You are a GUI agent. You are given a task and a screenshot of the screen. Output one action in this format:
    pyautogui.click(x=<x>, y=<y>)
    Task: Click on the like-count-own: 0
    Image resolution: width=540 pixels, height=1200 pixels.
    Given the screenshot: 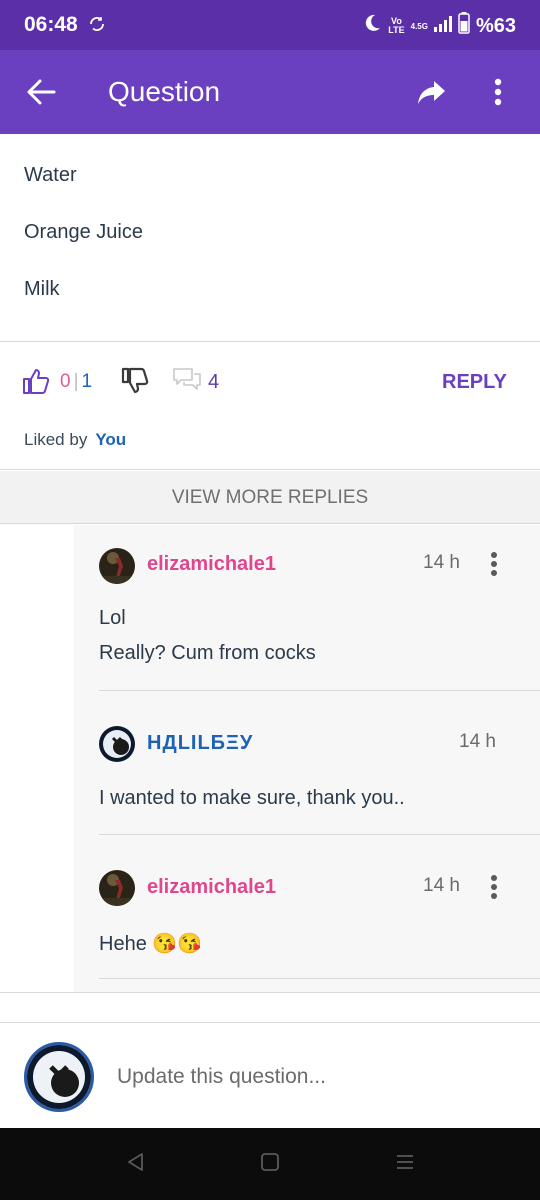 What is the action you would take?
    pyautogui.click(x=65, y=381)
    